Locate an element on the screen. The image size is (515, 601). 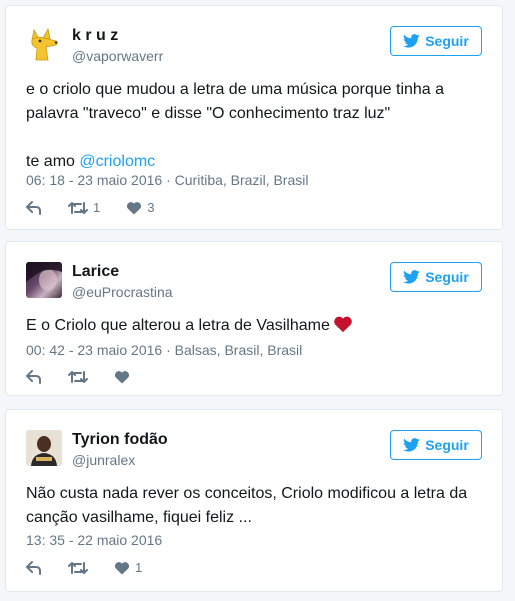
like-count: 3 is located at coordinates (151, 207).